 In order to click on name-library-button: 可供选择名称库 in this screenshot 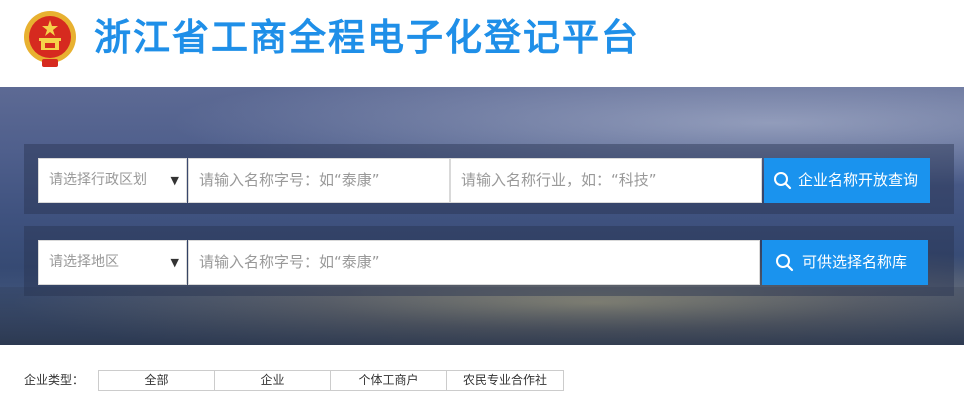, I will do `click(845, 262)`.